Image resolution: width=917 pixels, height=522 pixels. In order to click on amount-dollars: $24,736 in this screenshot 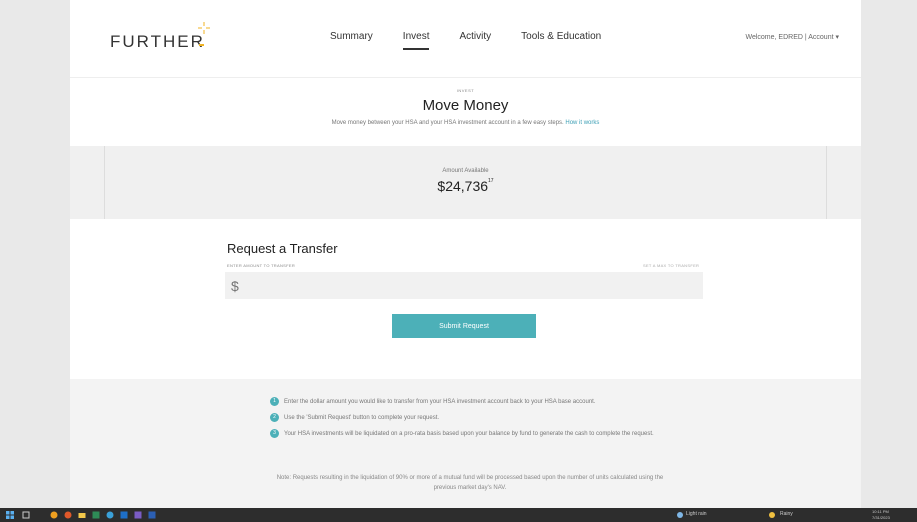, I will do `click(463, 186)`.